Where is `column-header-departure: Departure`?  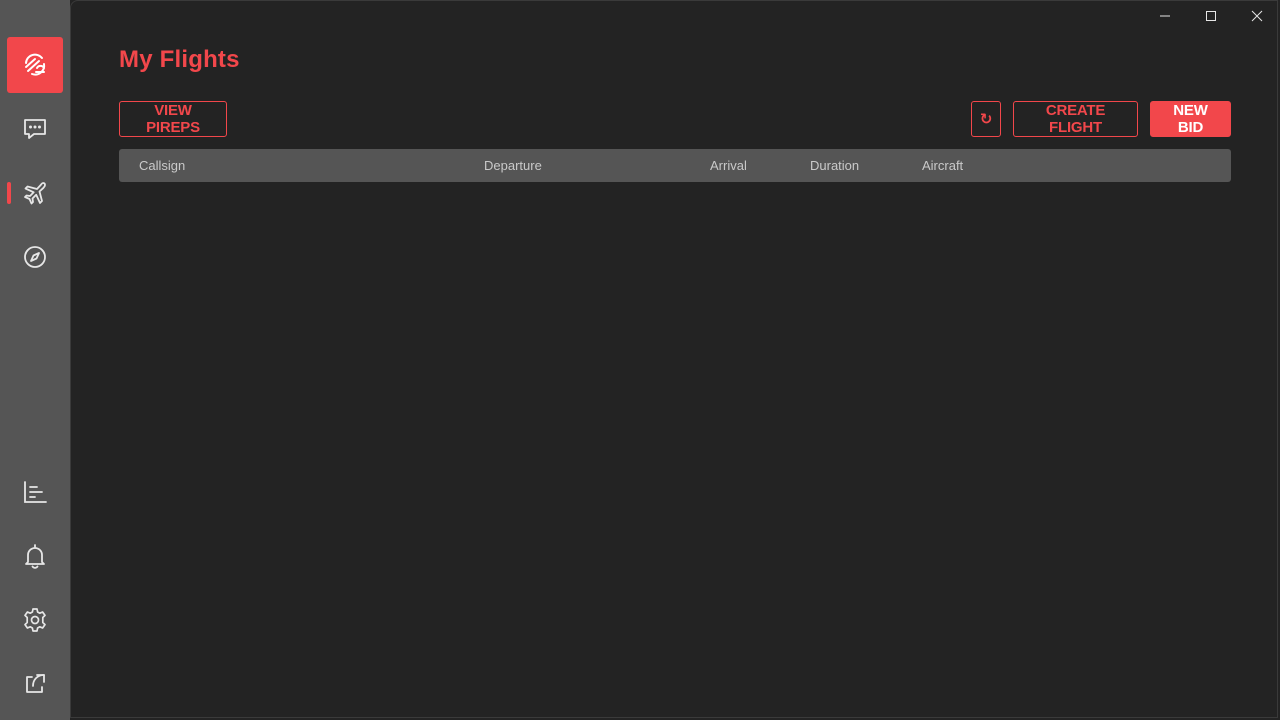 column-header-departure: Departure is located at coordinates (513, 165).